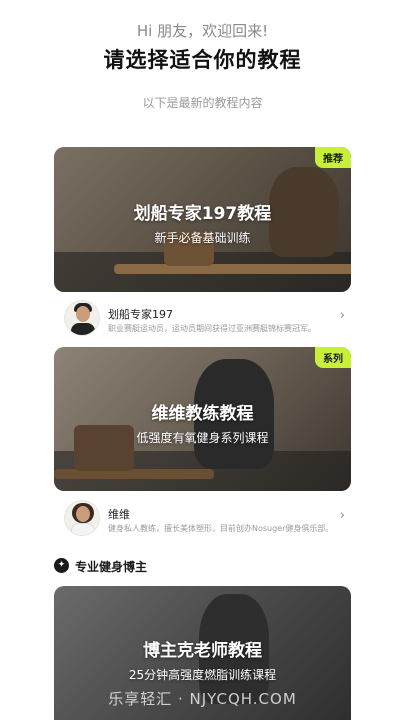 This screenshot has height=720, width=405. I want to click on course-subtitle: 低强度有氧健身系列课程, so click(202, 438).